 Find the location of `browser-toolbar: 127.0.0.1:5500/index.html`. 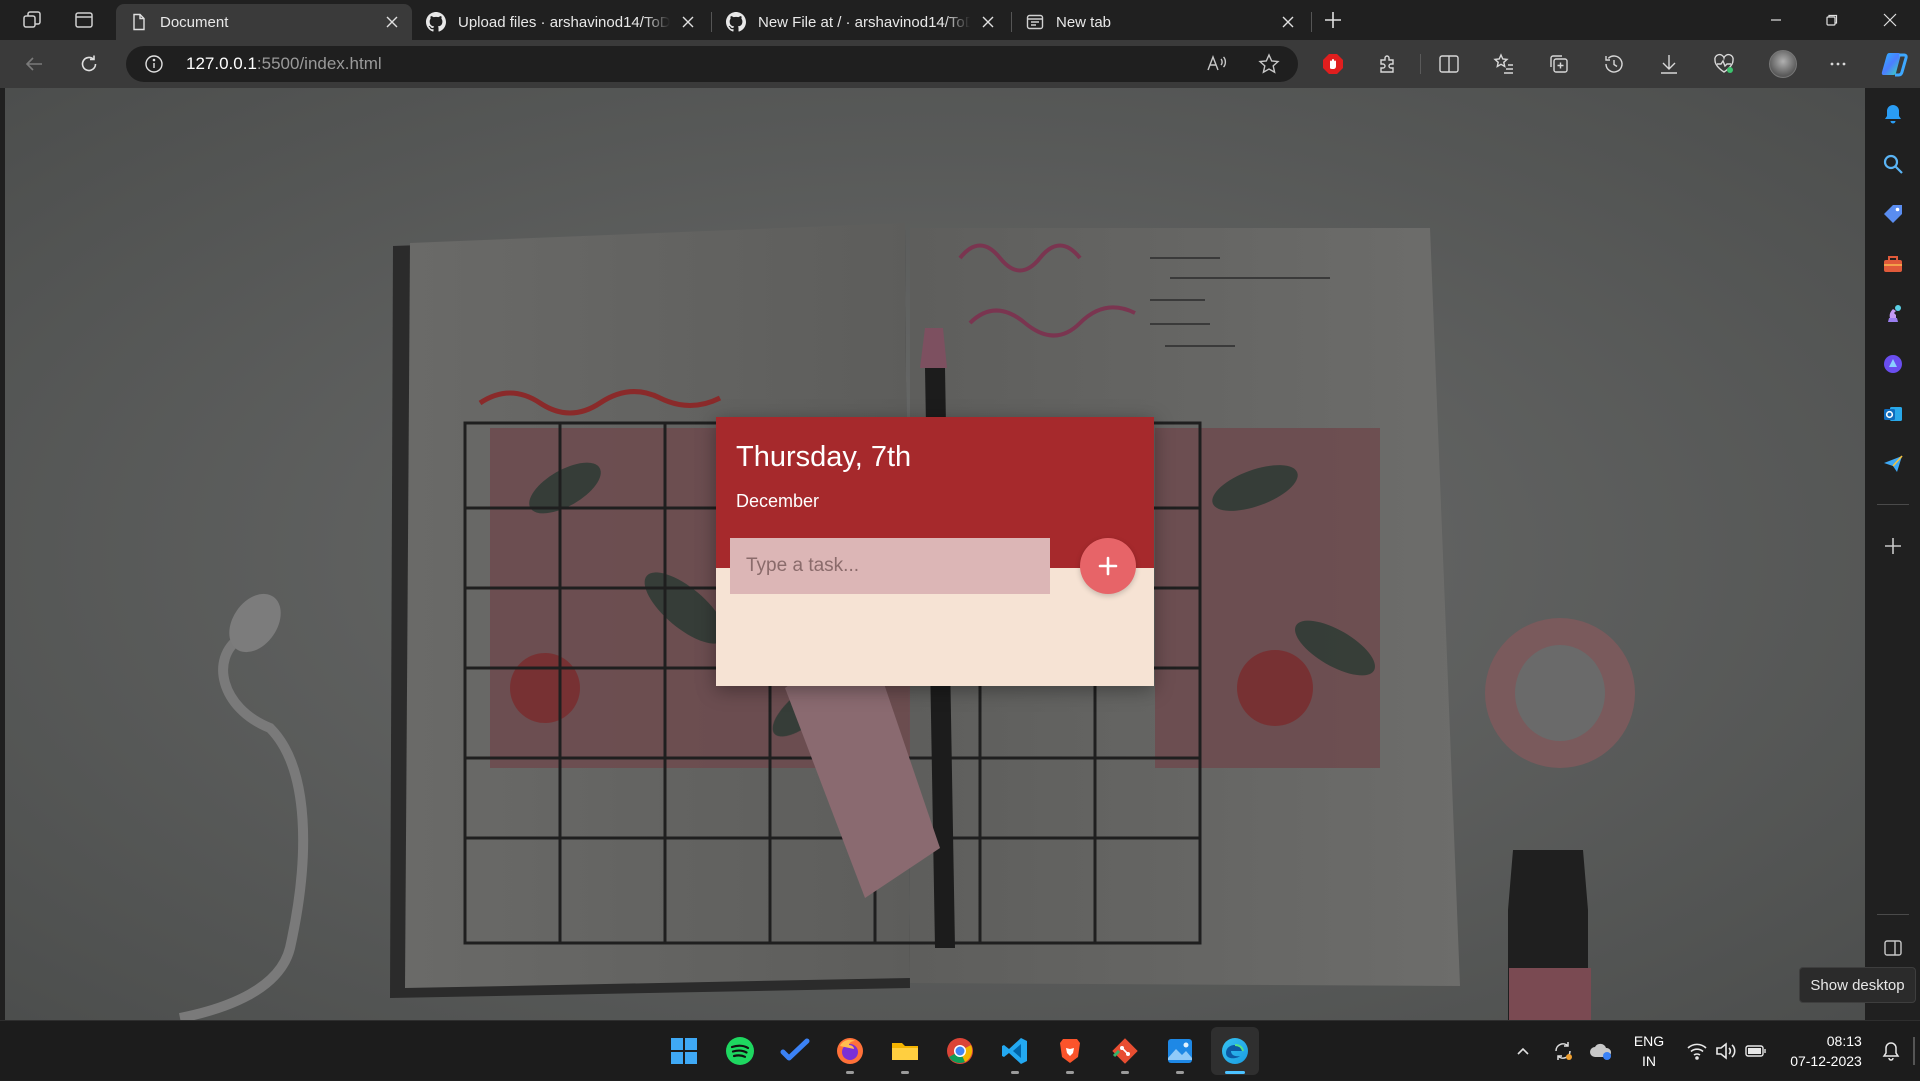

browser-toolbar: 127.0.0.1:5500/index.html is located at coordinates (960, 64).